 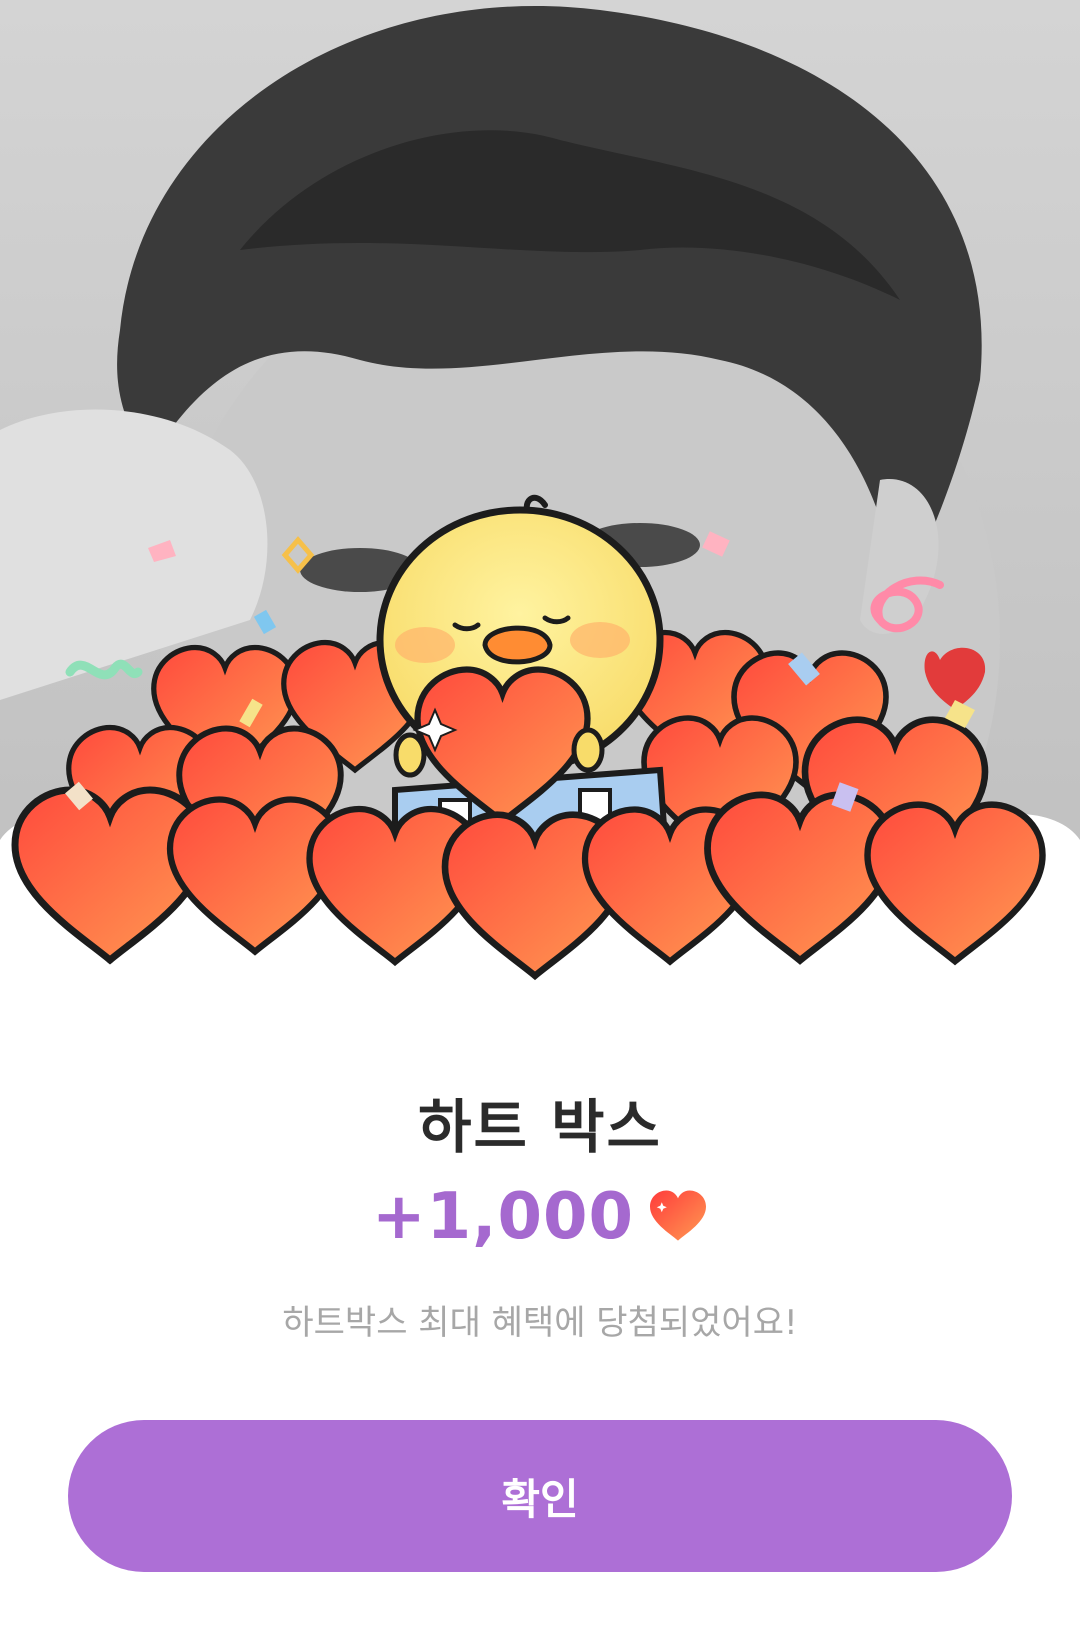 What do you see at coordinates (540, 1323) in the screenshot?
I see `reward-message: 하트박스 최대 혜택에 당첨되었어요!` at bounding box center [540, 1323].